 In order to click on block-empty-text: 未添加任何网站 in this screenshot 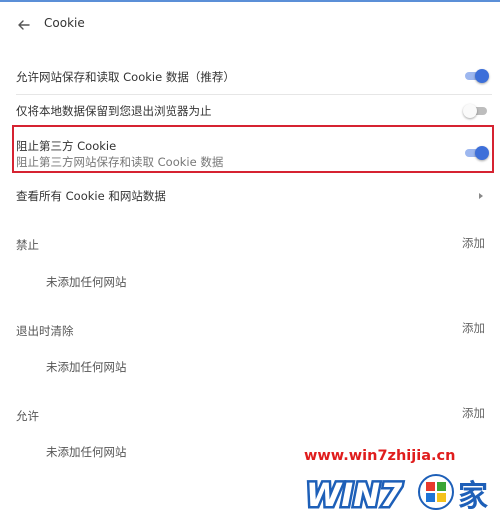, I will do `click(86, 282)`.